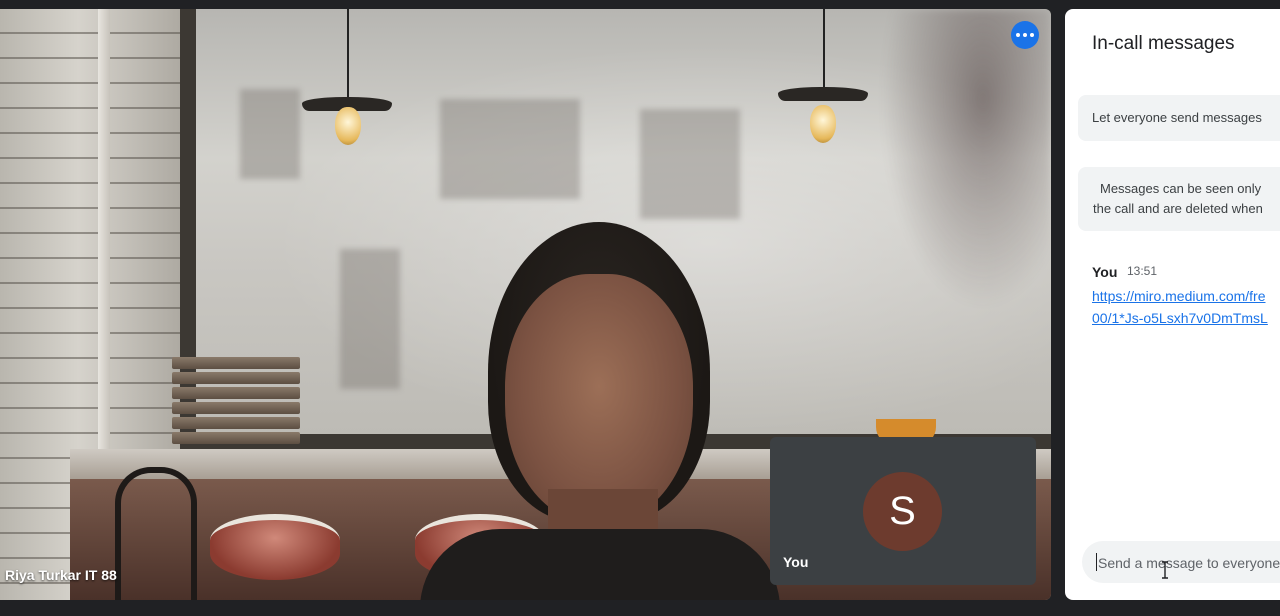 The image size is (1280, 616). Describe the element at coordinates (156, 533) in the screenshot. I see `chair` at that location.